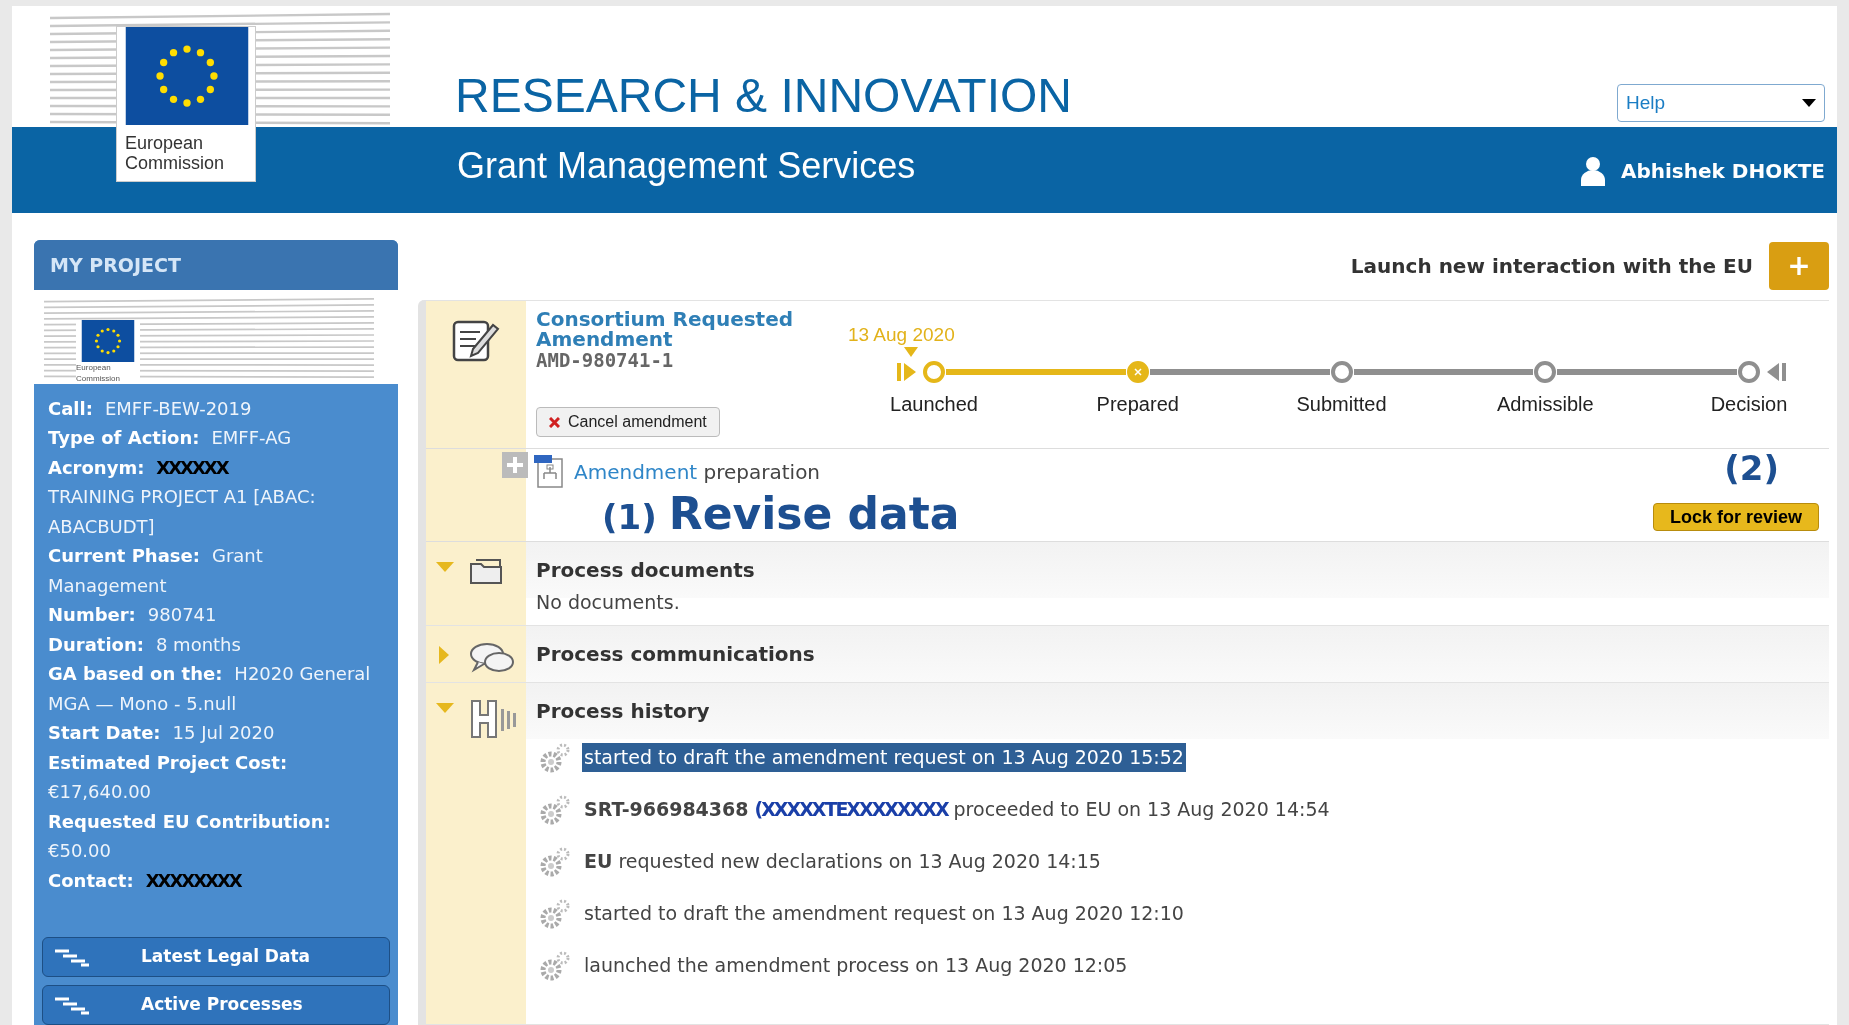 The height and width of the screenshot is (1025, 1849). I want to click on plus-icon, so click(515, 465).